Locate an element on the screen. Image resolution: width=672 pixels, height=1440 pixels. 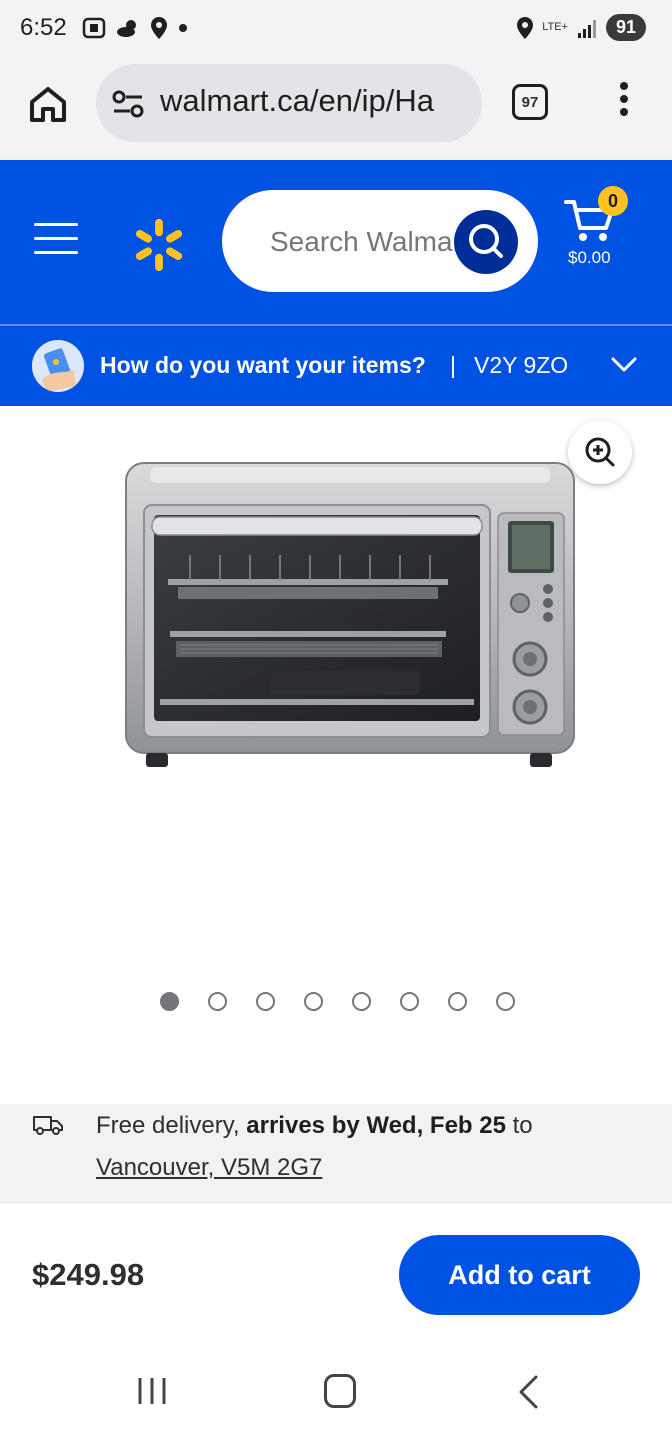
weather-icon is located at coordinates (126, 28).